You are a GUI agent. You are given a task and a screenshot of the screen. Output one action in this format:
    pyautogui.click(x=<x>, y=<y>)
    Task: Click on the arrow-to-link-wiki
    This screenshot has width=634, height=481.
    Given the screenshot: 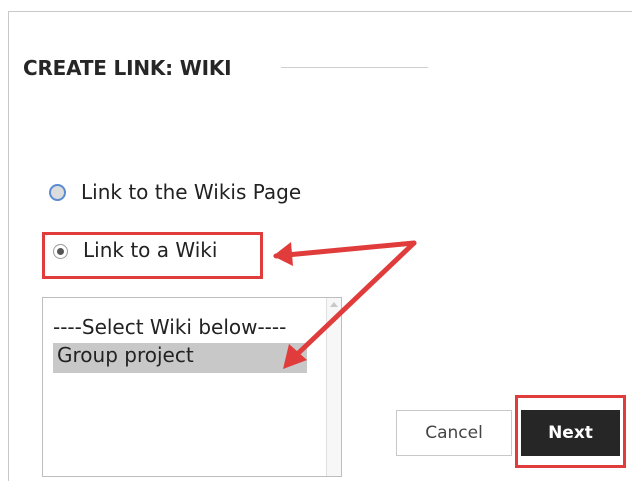 What is the action you would take?
    pyautogui.click(x=345, y=249)
    